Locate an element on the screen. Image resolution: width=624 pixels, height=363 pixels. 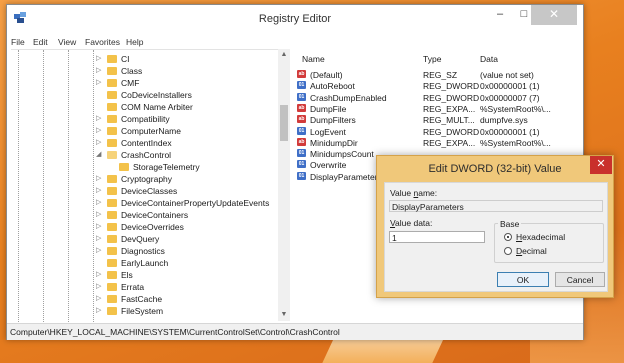
tree-item: ▷ CI is located at coordinates (146, 59).